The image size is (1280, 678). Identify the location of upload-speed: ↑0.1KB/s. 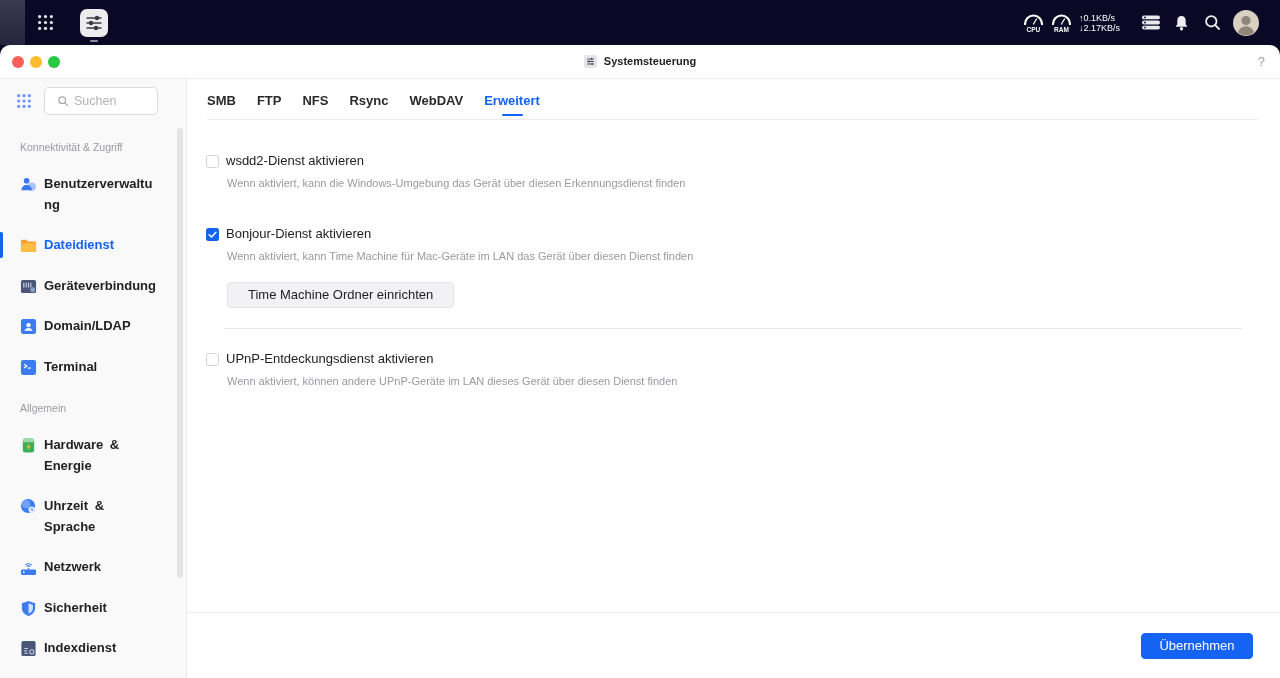
(1097, 17).